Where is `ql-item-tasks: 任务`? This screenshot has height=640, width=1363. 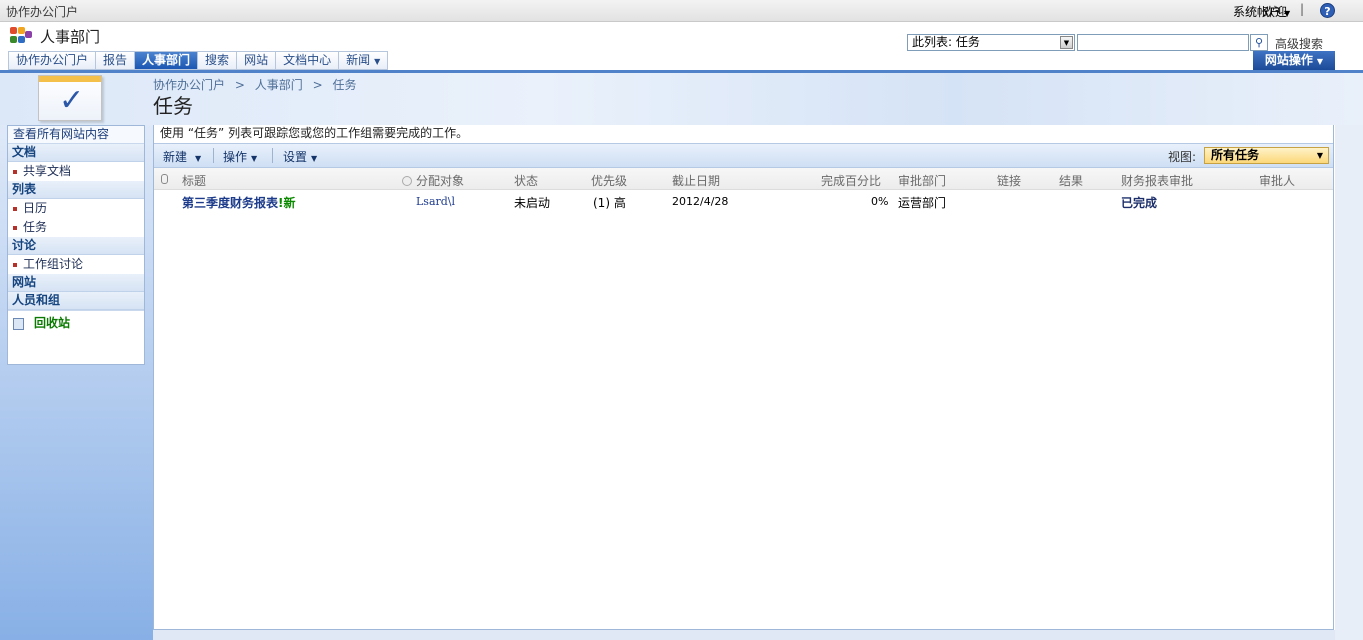 ql-item-tasks: 任务 is located at coordinates (76, 227).